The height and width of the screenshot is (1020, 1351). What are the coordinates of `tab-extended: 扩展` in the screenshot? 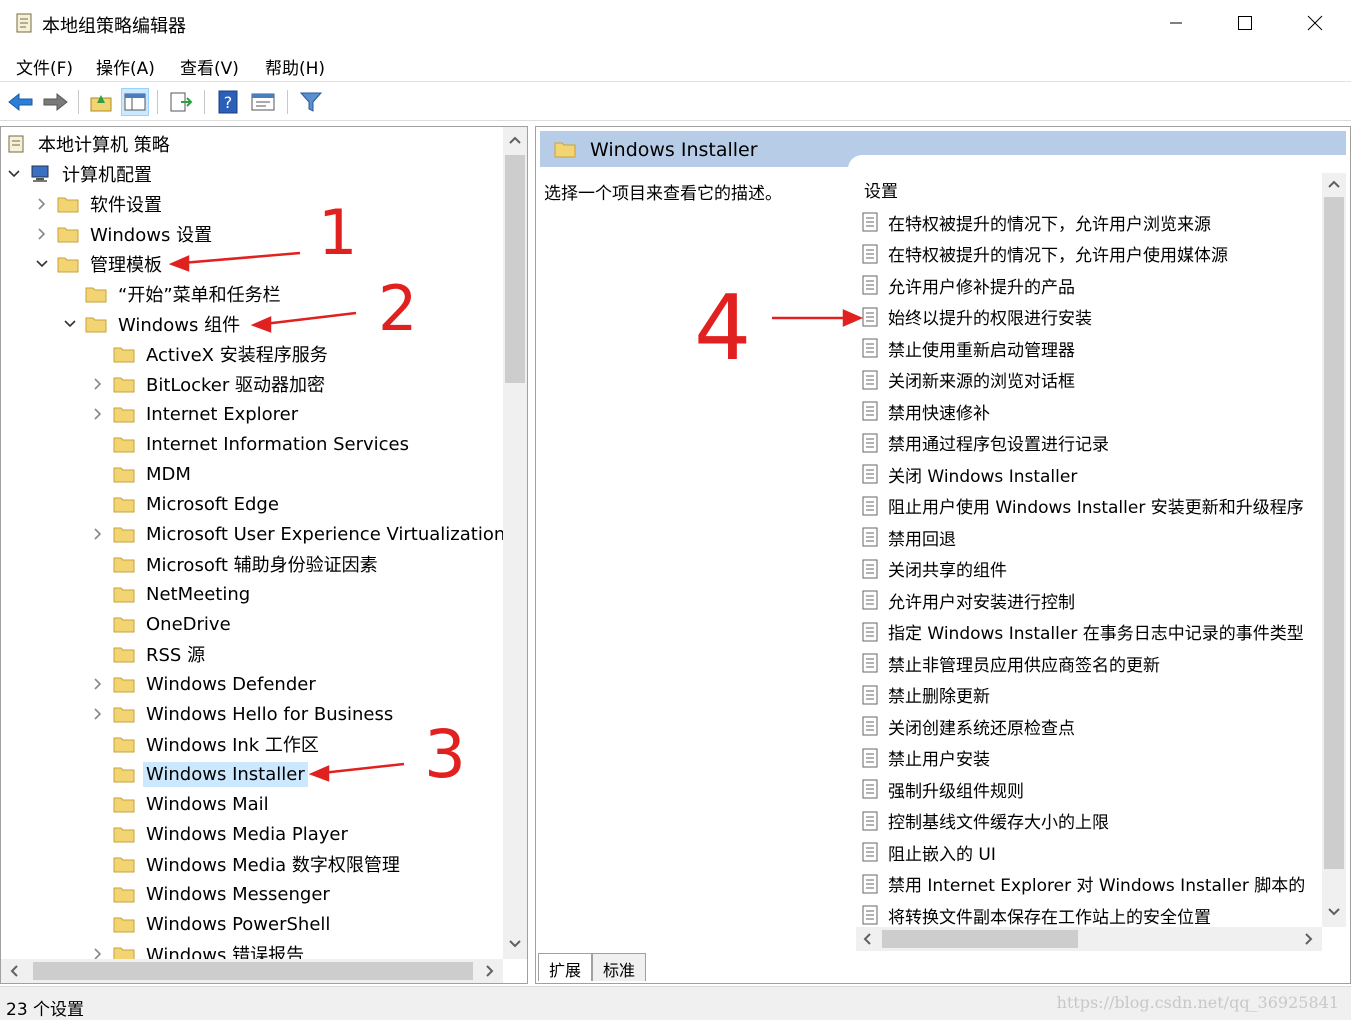 It's located at (565, 967).